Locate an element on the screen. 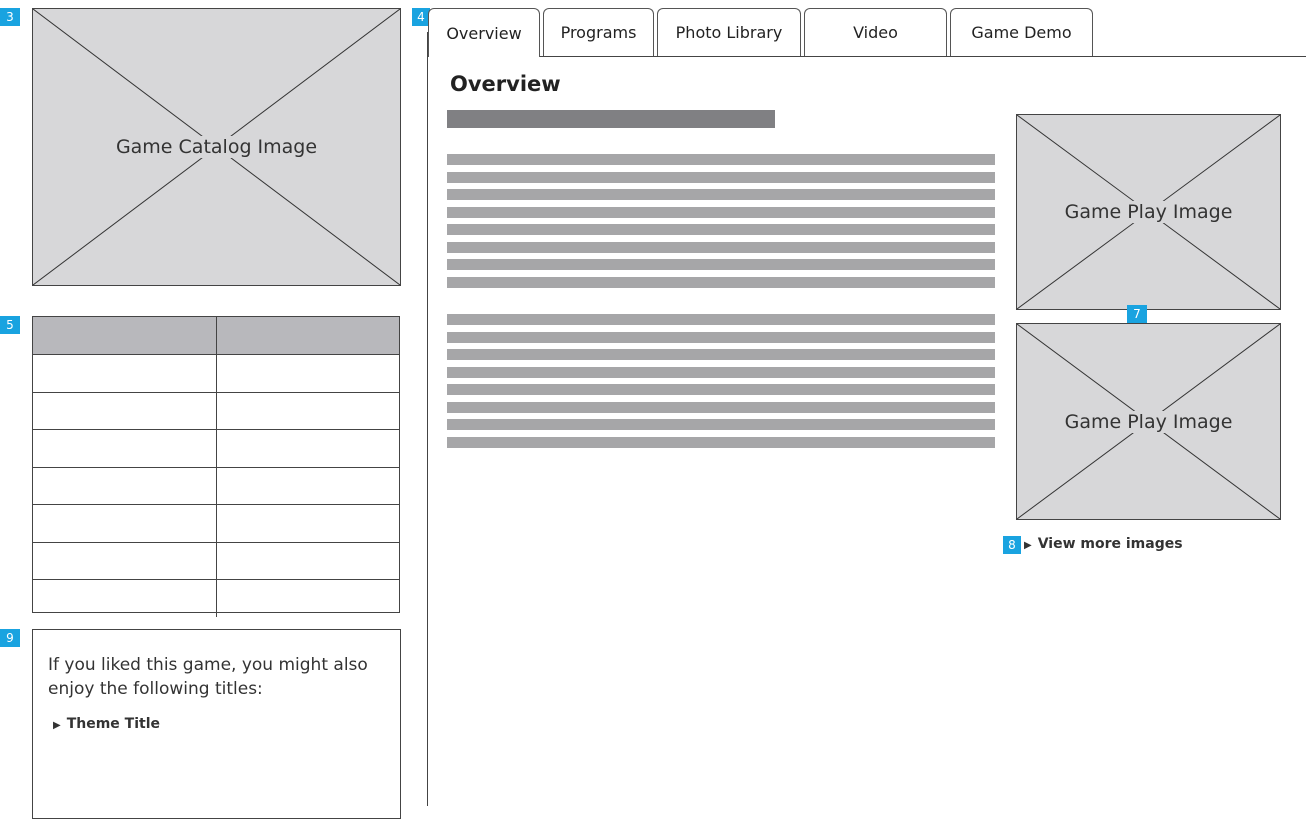  tab-label: Video is located at coordinates (875, 32).